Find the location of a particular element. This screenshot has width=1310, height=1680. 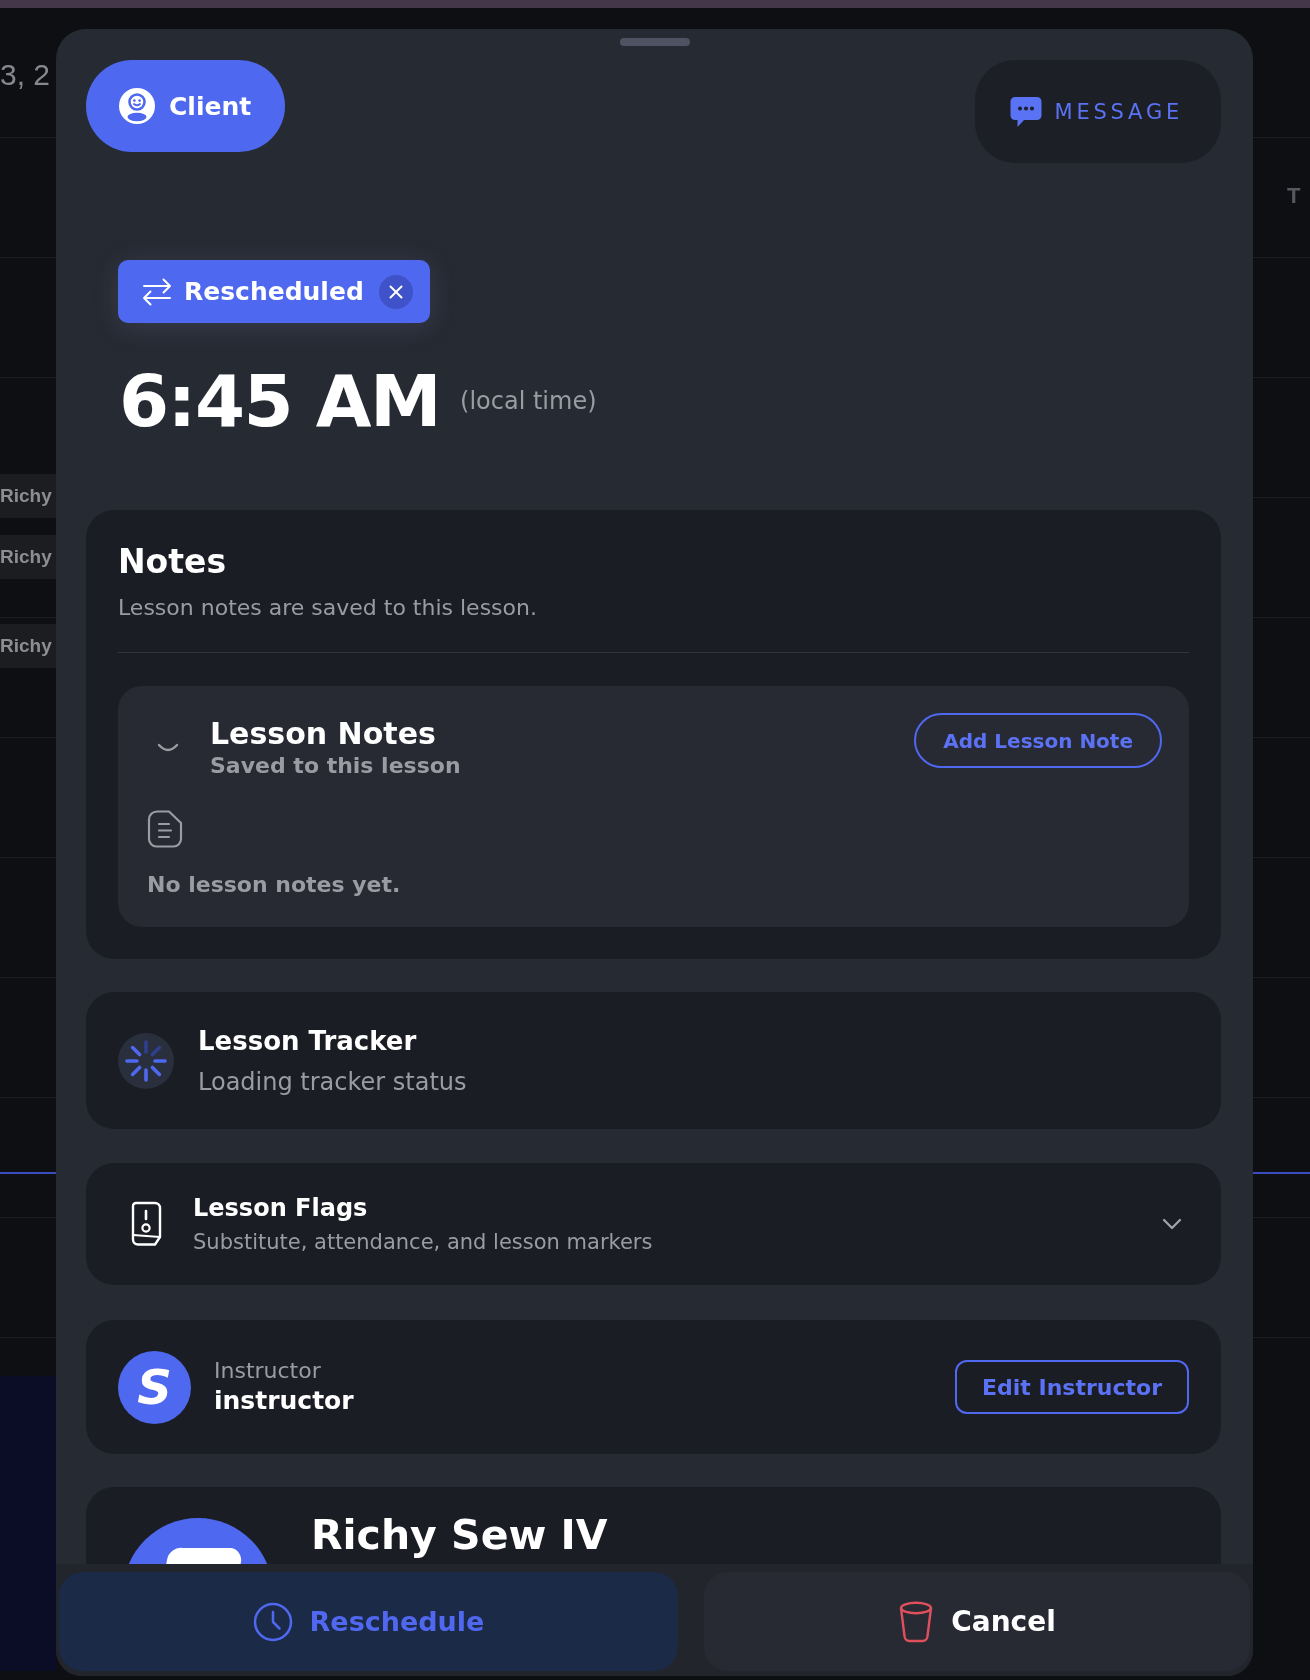

close-button is located at coordinates (395, 291).